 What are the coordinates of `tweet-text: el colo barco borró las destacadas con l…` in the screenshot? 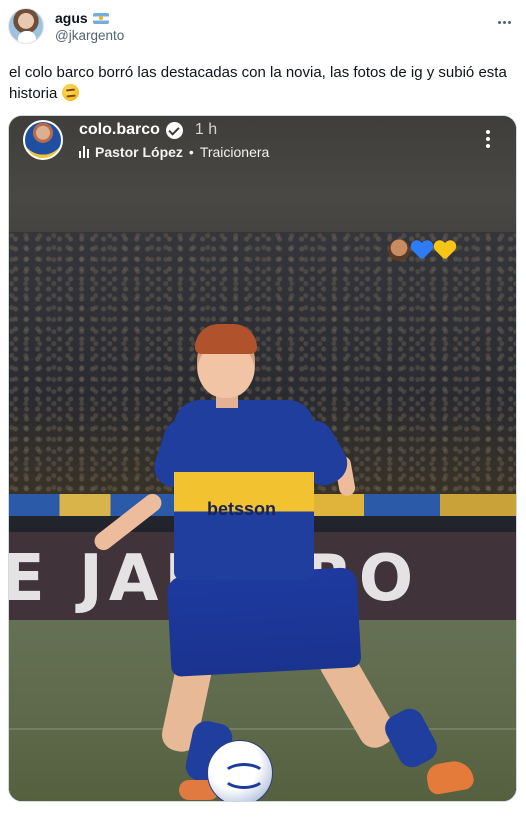 It's located at (261, 83).